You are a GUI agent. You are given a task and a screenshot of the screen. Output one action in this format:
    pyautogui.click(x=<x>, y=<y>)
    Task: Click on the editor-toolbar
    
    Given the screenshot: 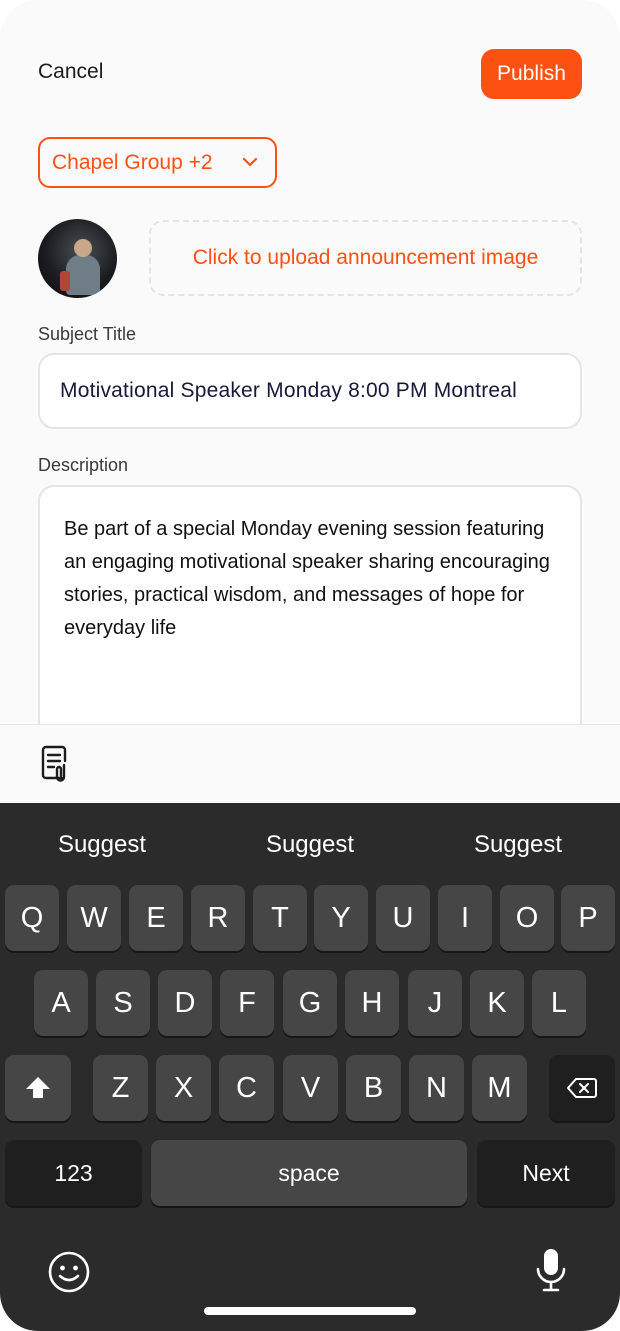 What is the action you would take?
    pyautogui.click(x=310, y=763)
    